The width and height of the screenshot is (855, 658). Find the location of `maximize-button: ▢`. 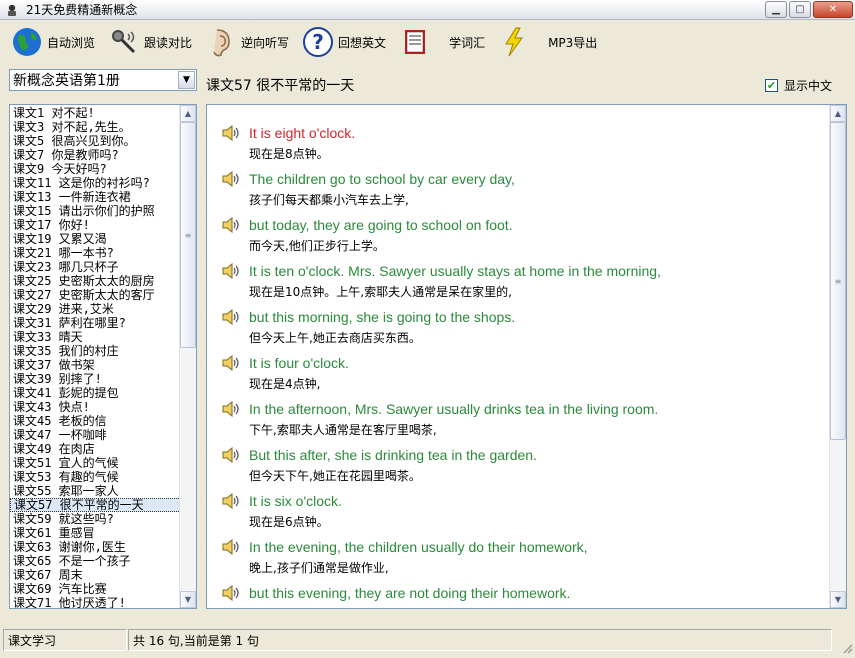

maximize-button: ▢ is located at coordinates (800, 9).